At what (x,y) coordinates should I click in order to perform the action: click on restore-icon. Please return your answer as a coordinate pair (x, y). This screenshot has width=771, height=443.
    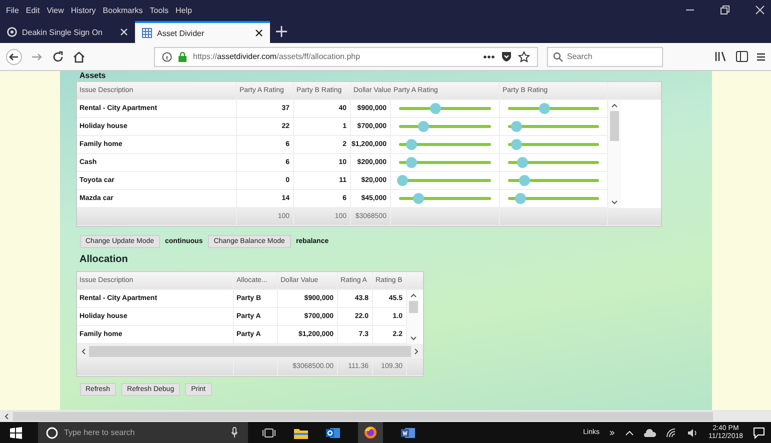
    Looking at the image, I should click on (725, 10).